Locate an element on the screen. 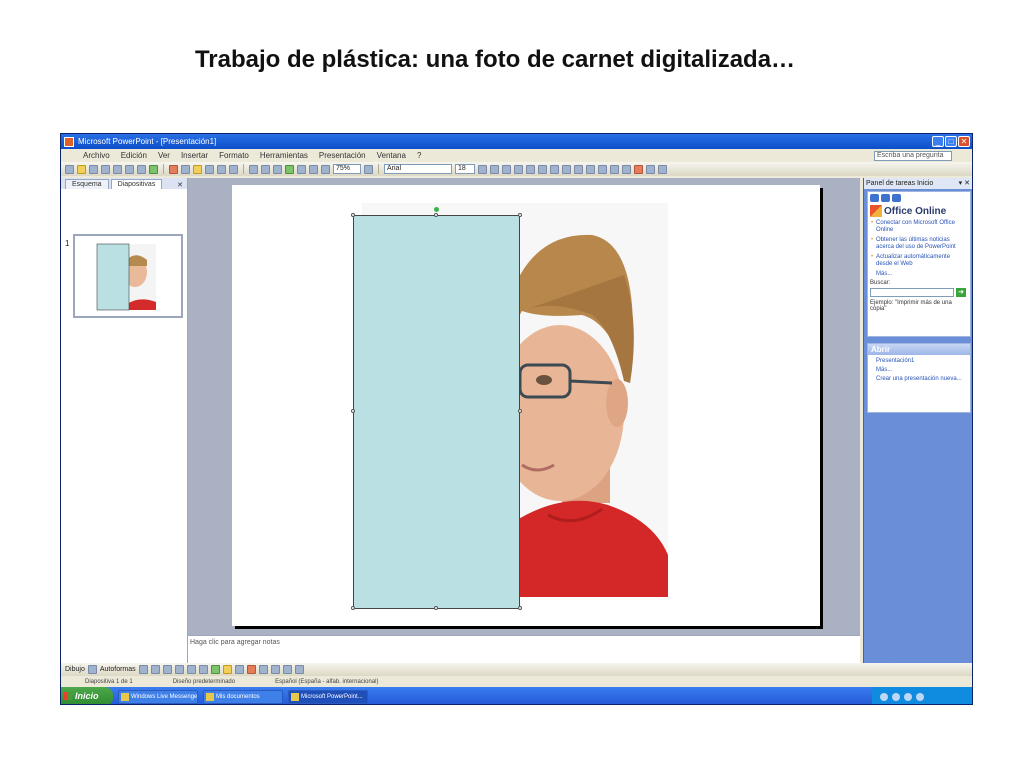  redo-icon is located at coordinates (233, 169).